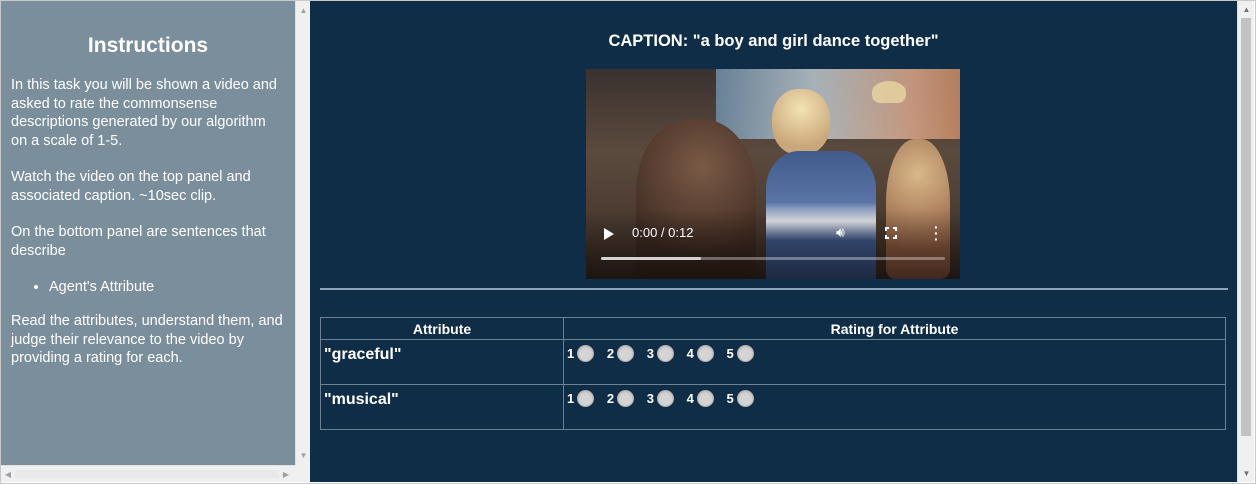  What do you see at coordinates (936, 233) in the screenshot?
I see `more-options-icon: · · ·` at bounding box center [936, 233].